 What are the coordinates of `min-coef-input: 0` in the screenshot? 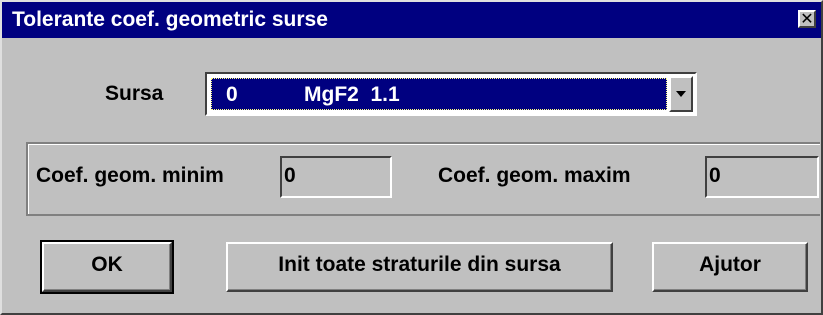 It's located at (336, 177).